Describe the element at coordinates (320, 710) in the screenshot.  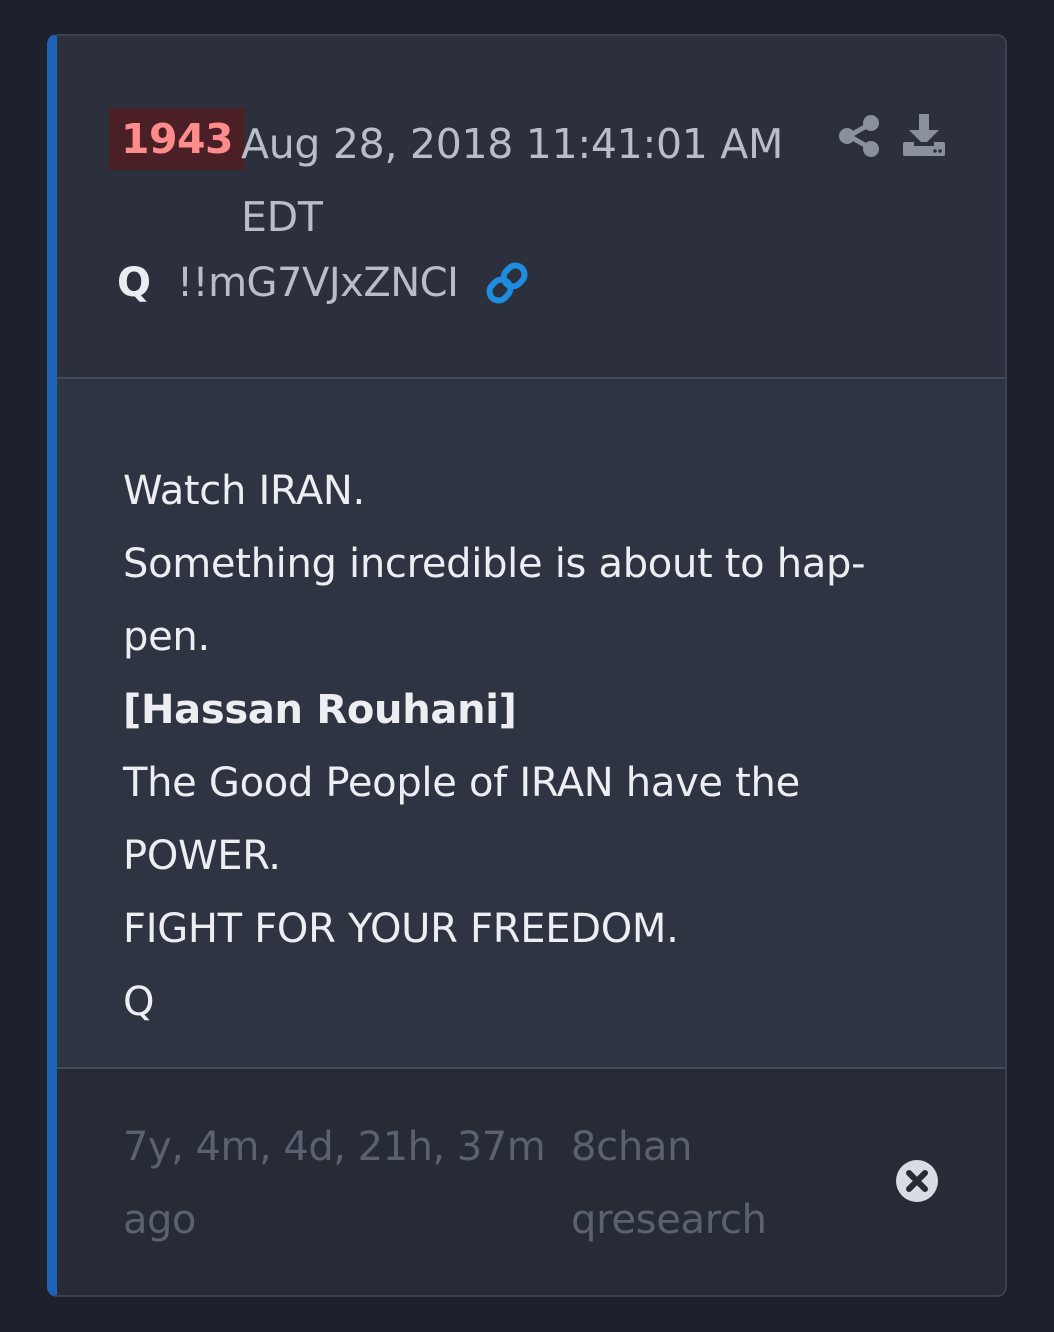
I see `message-line-bold: [Hassan Rouhani]` at that location.